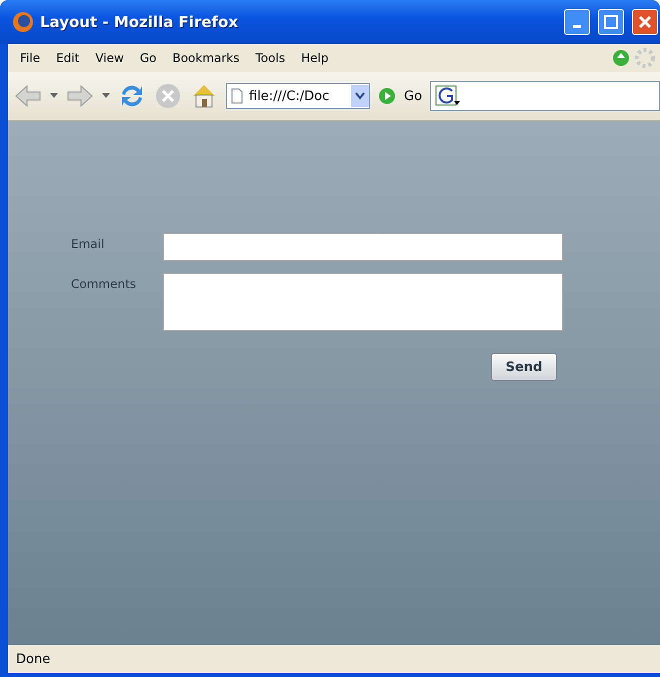 This screenshot has width=660, height=677. Describe the element at coordinates (30, 58) in the screenshot. I see `menu-item: File` at that location.